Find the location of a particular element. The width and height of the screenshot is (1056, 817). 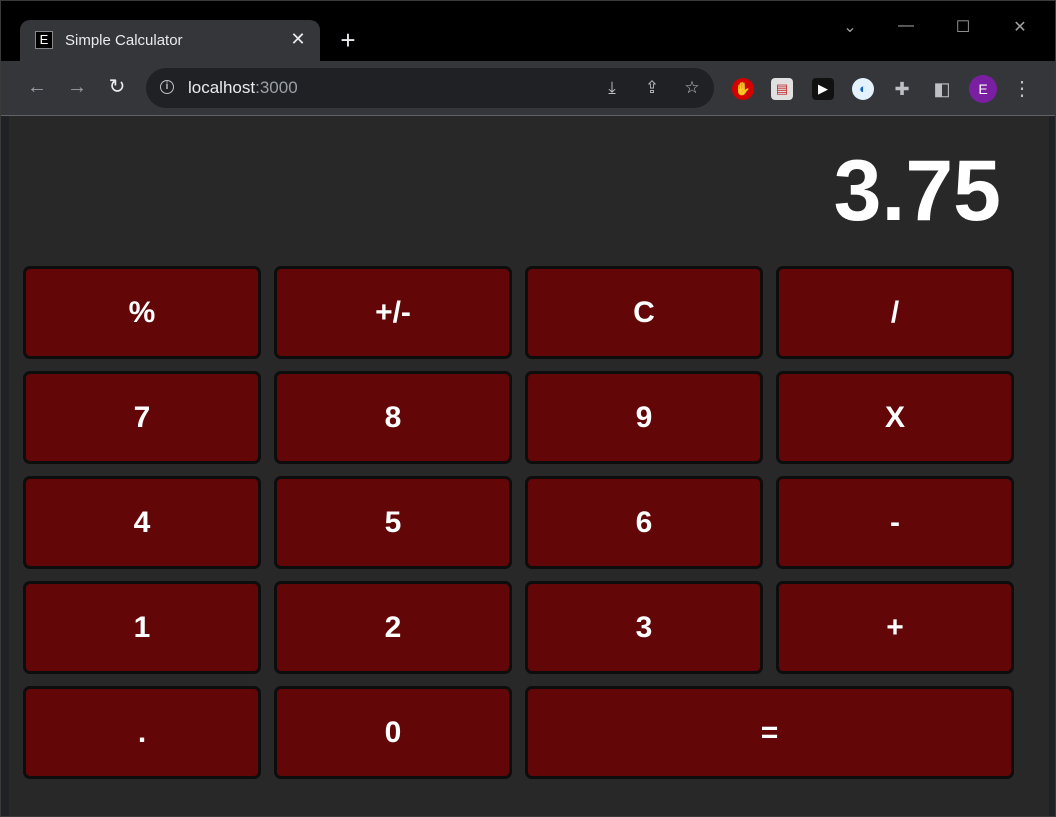

tab-simple-calculator: E Simple Calculator ✕ is located at coordinates (170, 40).